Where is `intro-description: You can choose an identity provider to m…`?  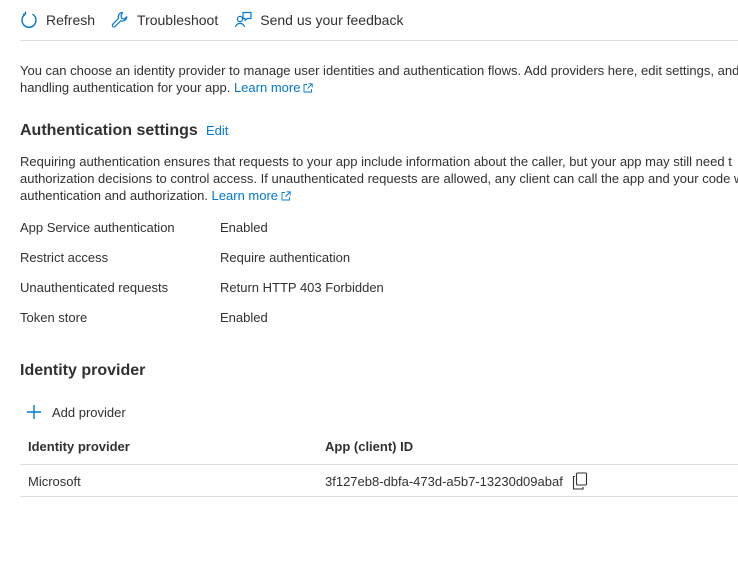 intro-description: You can choose an identity provider to m… is located at coordinates (379, 79).